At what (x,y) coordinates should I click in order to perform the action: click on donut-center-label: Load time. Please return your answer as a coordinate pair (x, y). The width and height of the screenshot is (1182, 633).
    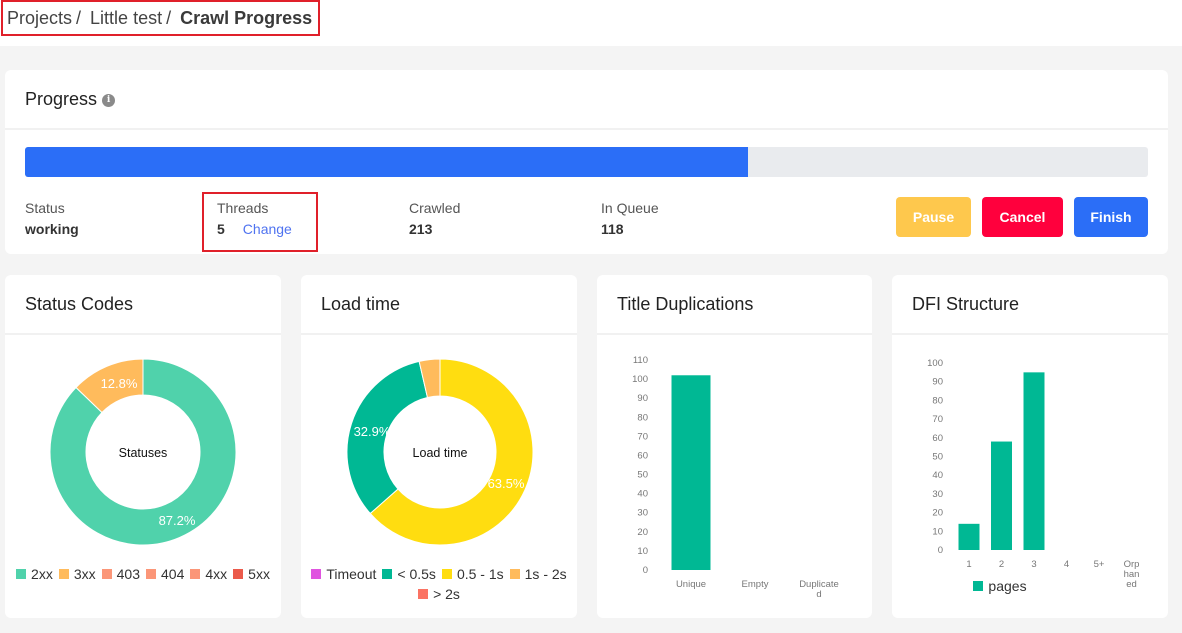
    Looking at the image, I should click on (440, 453).